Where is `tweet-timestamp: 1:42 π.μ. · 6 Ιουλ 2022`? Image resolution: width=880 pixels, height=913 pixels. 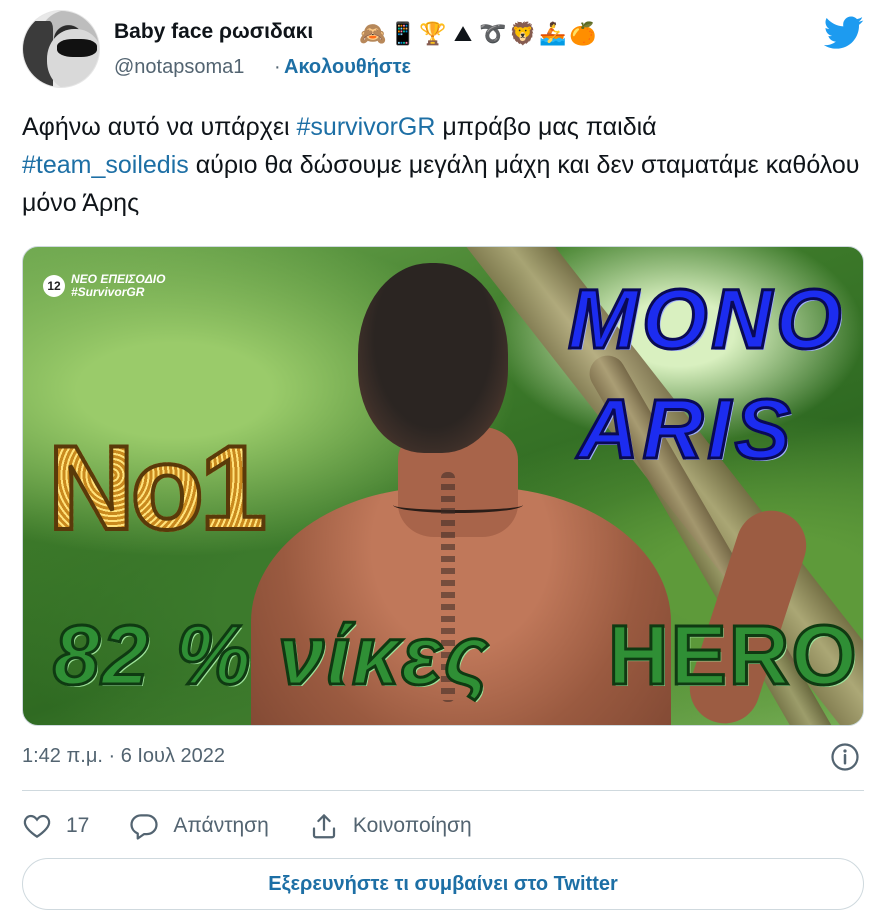
tweet-timestamp: 1:42 π.μ. · 6 Ιουλ 2022 is located at coordinates (123, 756).